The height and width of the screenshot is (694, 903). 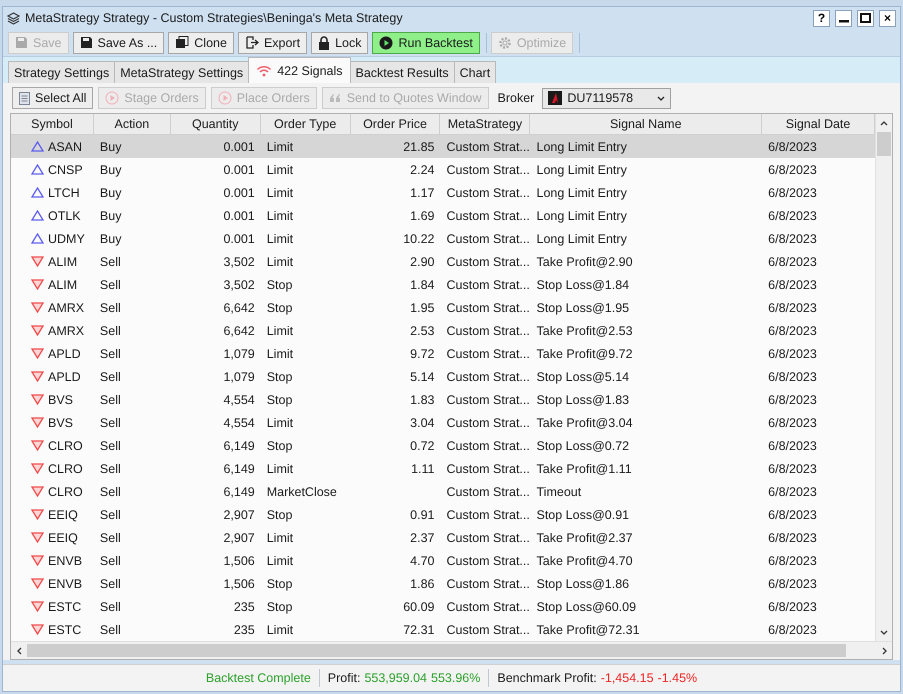 What do you see at coordinates (62, 72) in the screenshot?
I see `tab: Strategy Settings` at bounding box center [62, 72].